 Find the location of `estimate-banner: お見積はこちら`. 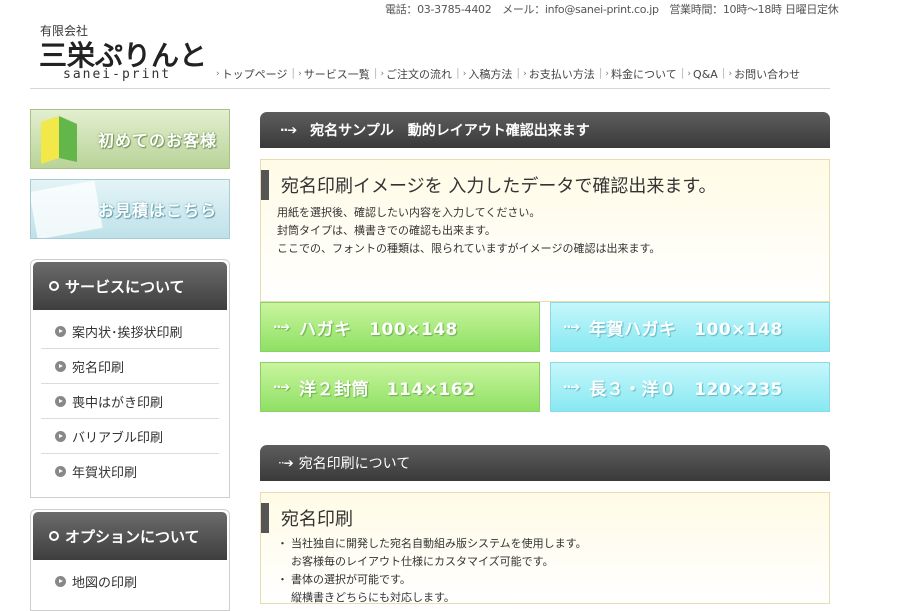

estimate-banner: お見積はこちら is located at coordinates (130, 209).